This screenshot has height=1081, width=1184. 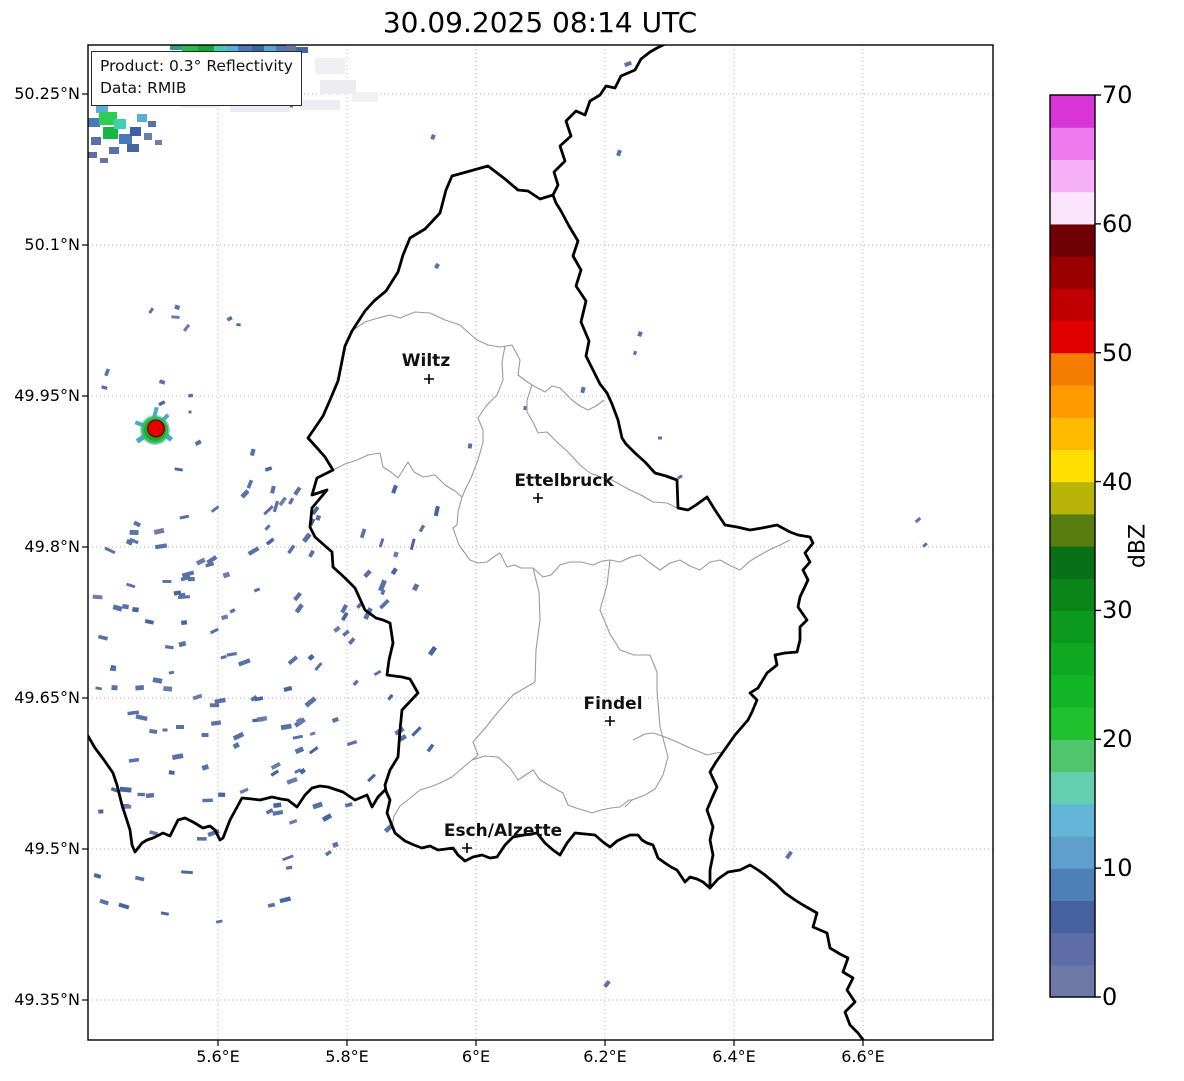 I want to click on y-tick-label: 50.1°N, so click(x=52, y=244).